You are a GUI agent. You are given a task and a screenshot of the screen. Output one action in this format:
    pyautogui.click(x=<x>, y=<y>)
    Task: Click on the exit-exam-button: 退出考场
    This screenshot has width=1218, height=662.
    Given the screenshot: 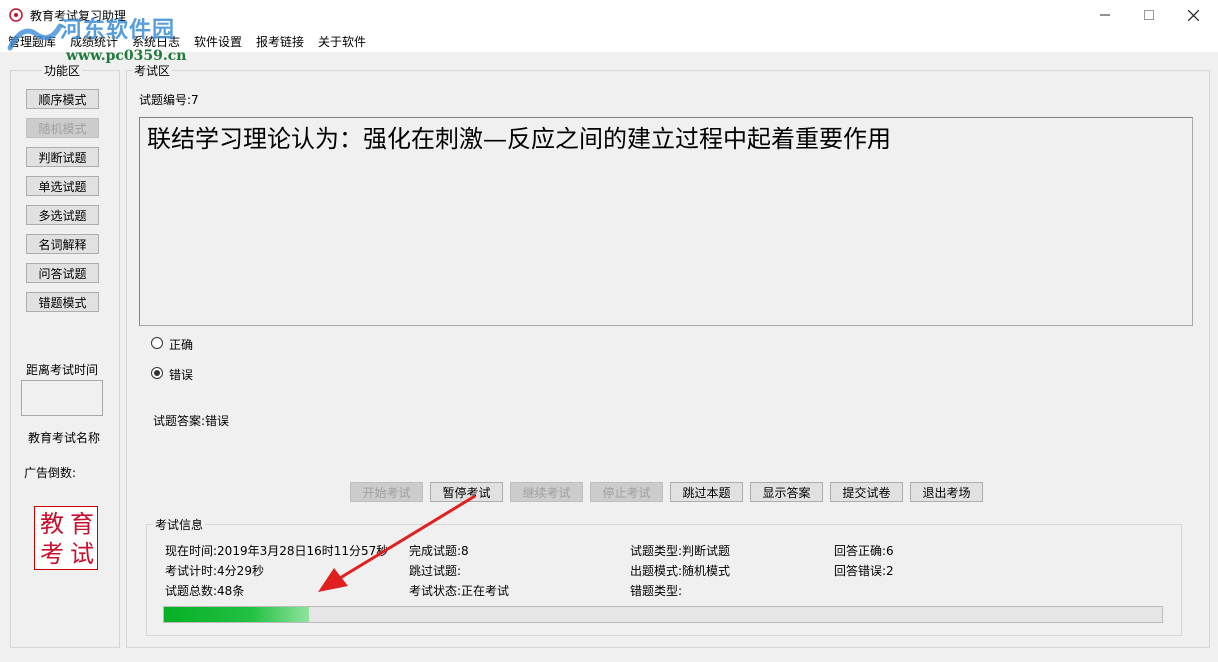 What is the action you would take?
    pyautogui.click(x=946, y=492)
    